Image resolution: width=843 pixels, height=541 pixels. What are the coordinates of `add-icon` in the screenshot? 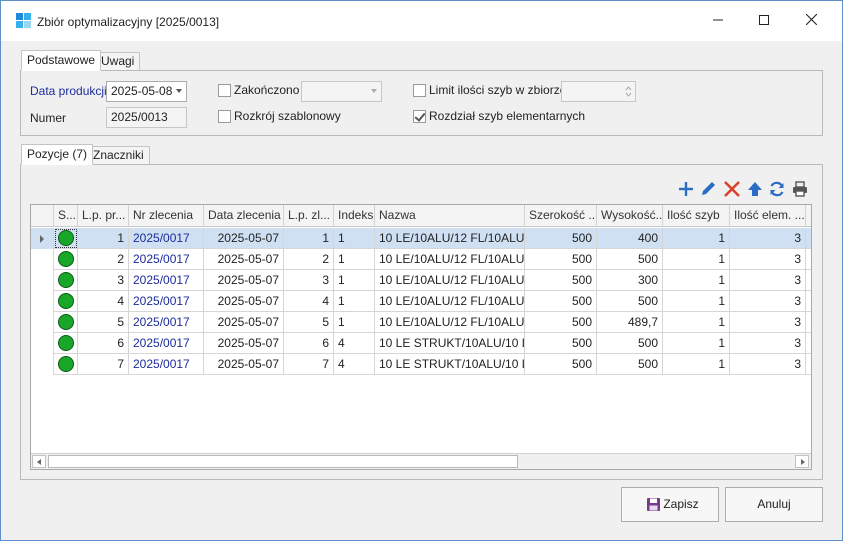 It's located at (686, 189).